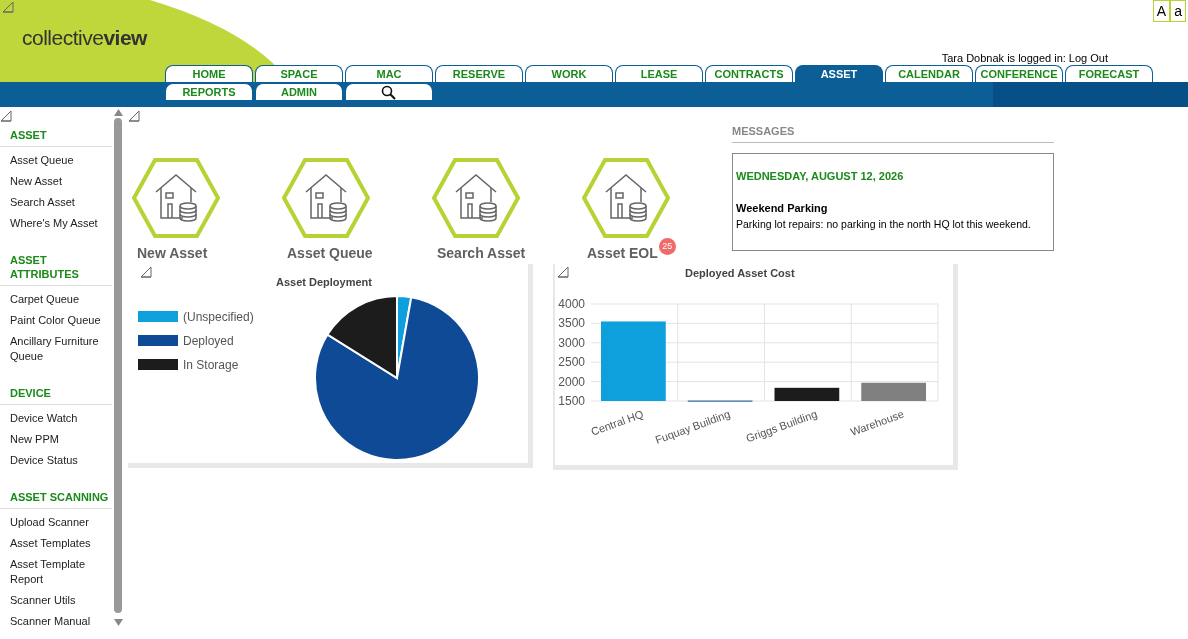 The image size is (1188, 639). Describe the element at coordinates (56, 597) in the screenshot. I see `sidebar-link: Scanner Utils` at that location.